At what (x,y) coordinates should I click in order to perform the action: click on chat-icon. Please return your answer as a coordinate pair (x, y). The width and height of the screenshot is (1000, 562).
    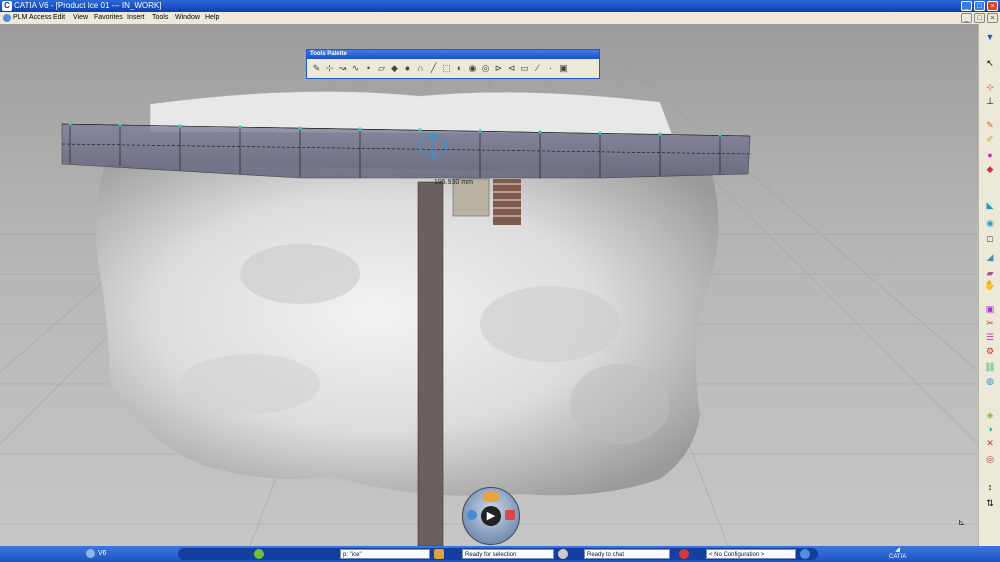
    Looking at the image, I should click on (563, 554).